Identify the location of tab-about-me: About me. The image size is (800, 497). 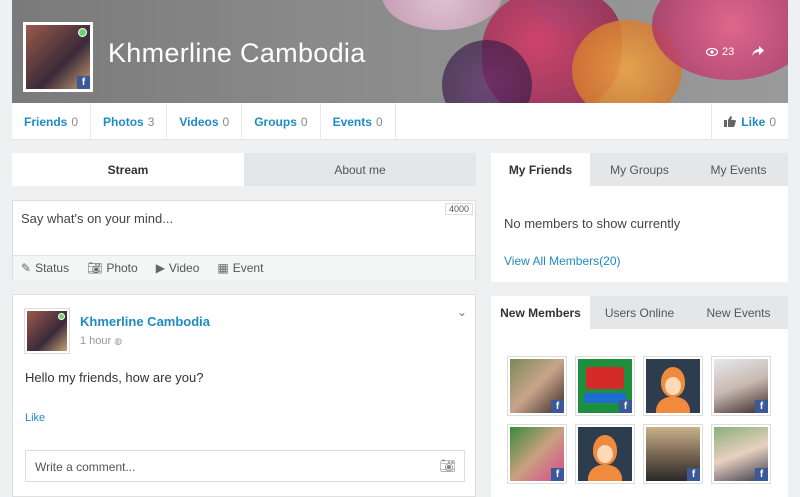
(360, 169).